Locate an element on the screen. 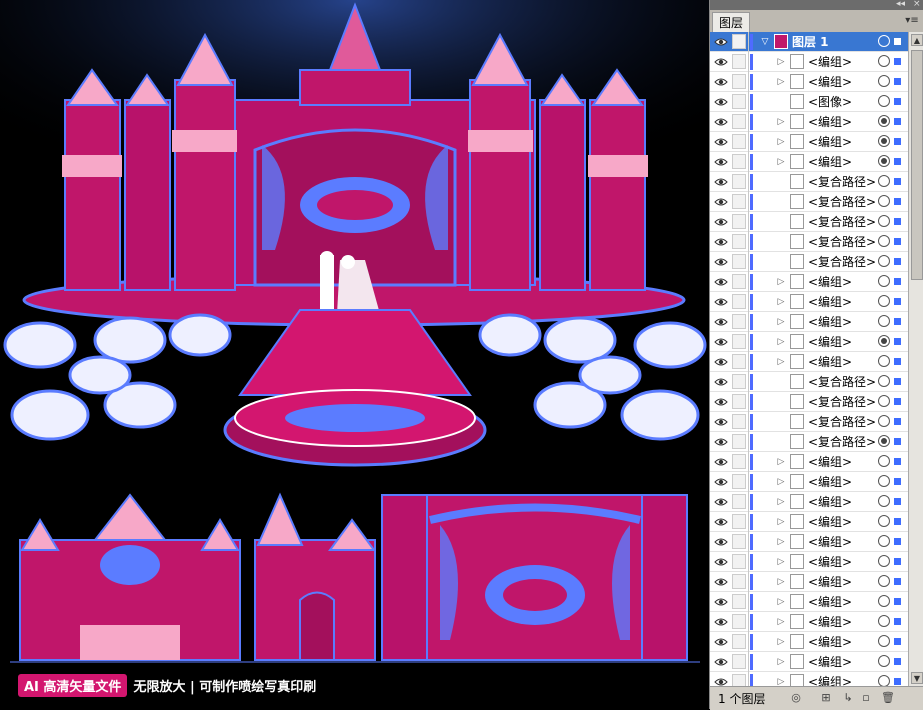 Image resolution: width=923 pixels, height=710 pixels. scroll-down-icon: ▼ is located at coordinates (917, 678).